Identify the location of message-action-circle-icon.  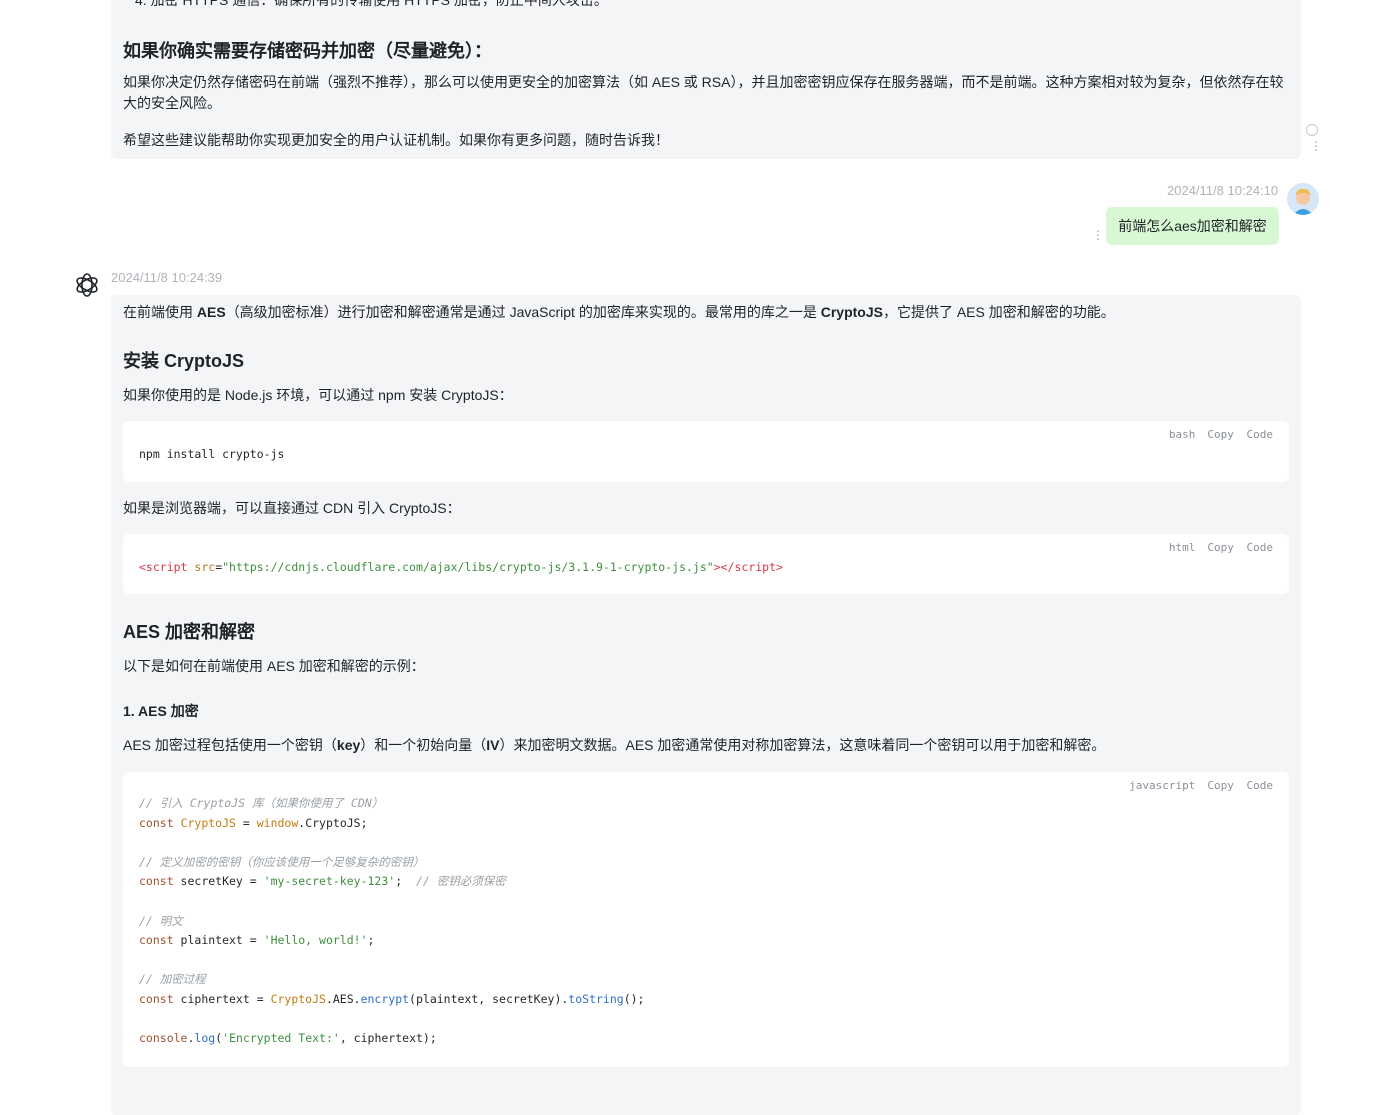
(1312, 130).